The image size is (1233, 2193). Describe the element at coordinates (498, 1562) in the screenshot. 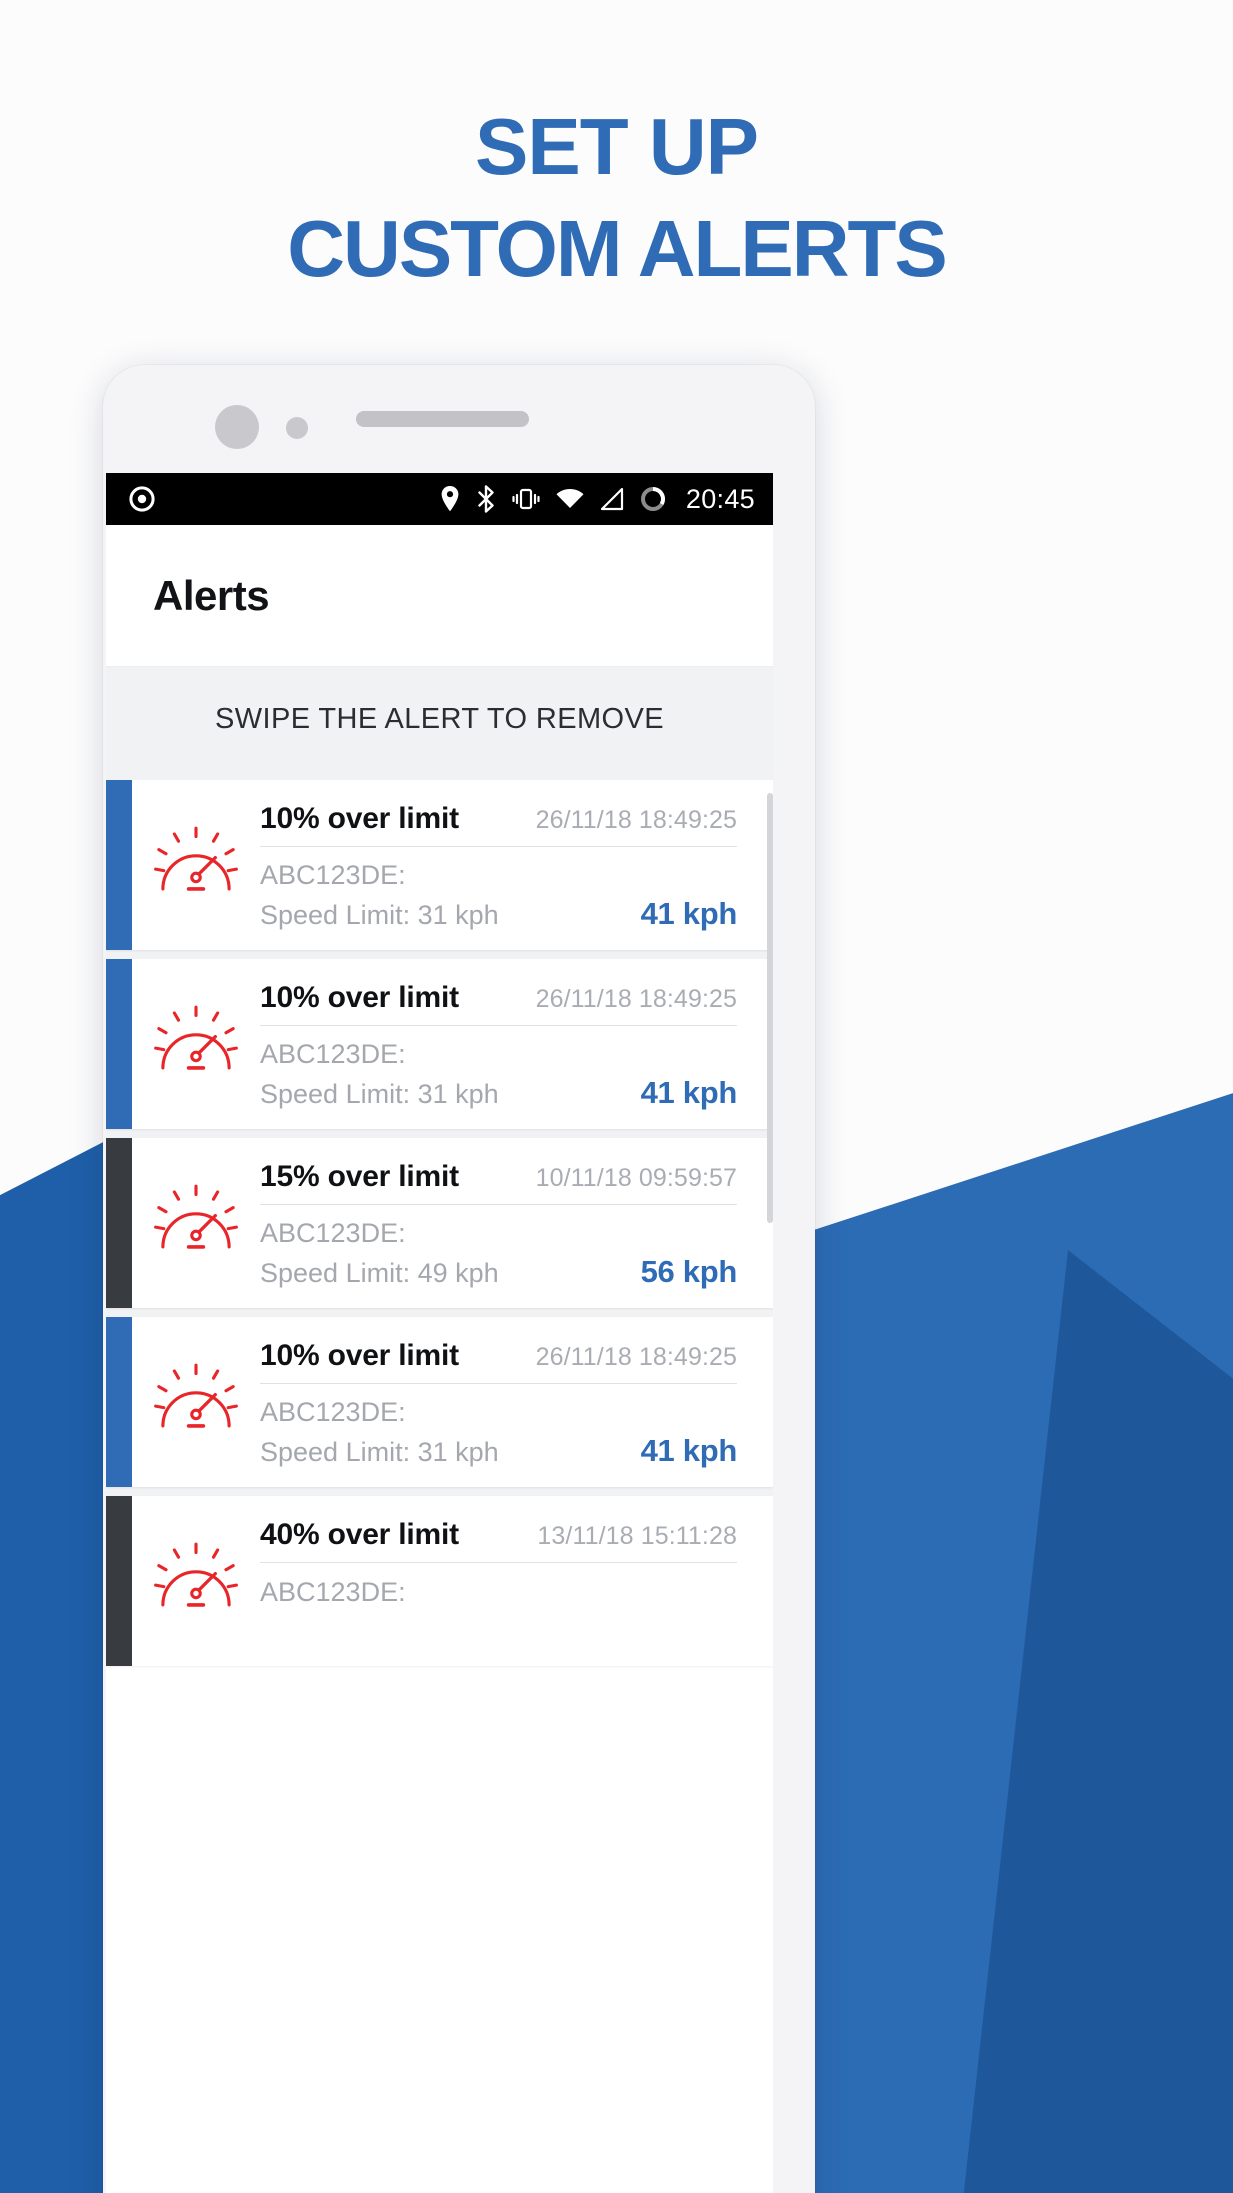

I see `alert-divider` at that location.